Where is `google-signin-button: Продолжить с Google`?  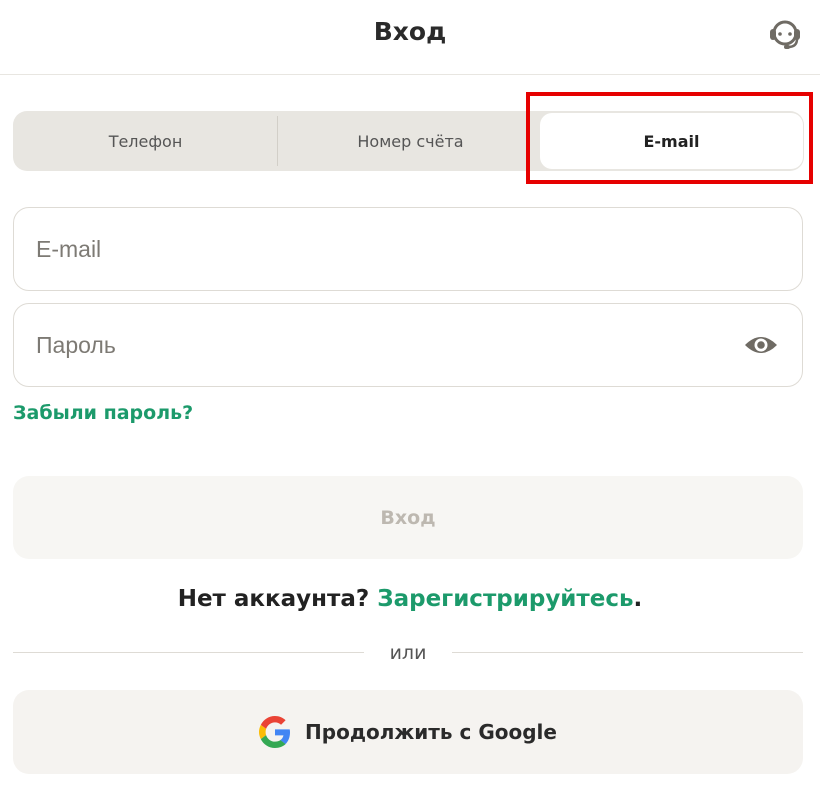
google-signin-button: Продолжить с Google is located at coordinates (408, 732).